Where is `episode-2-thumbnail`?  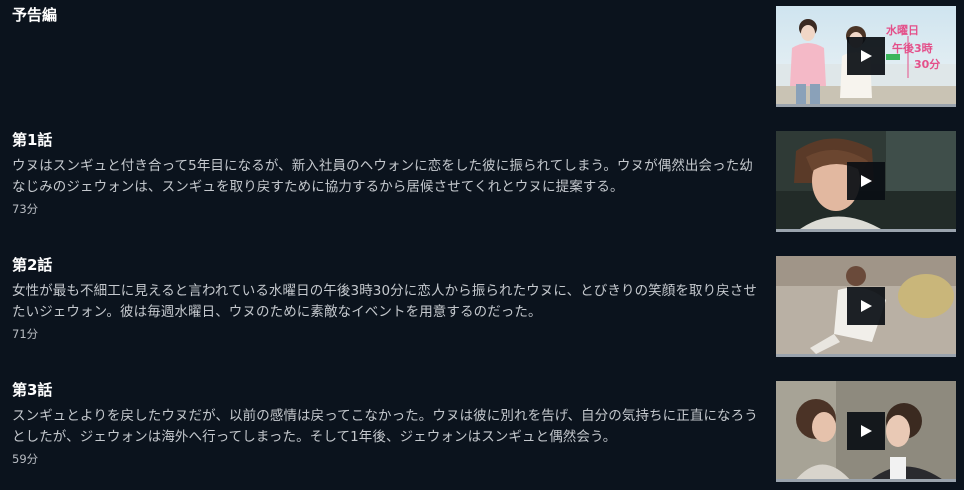
episode-2-thumbnail is located at coordinates (866, 306).